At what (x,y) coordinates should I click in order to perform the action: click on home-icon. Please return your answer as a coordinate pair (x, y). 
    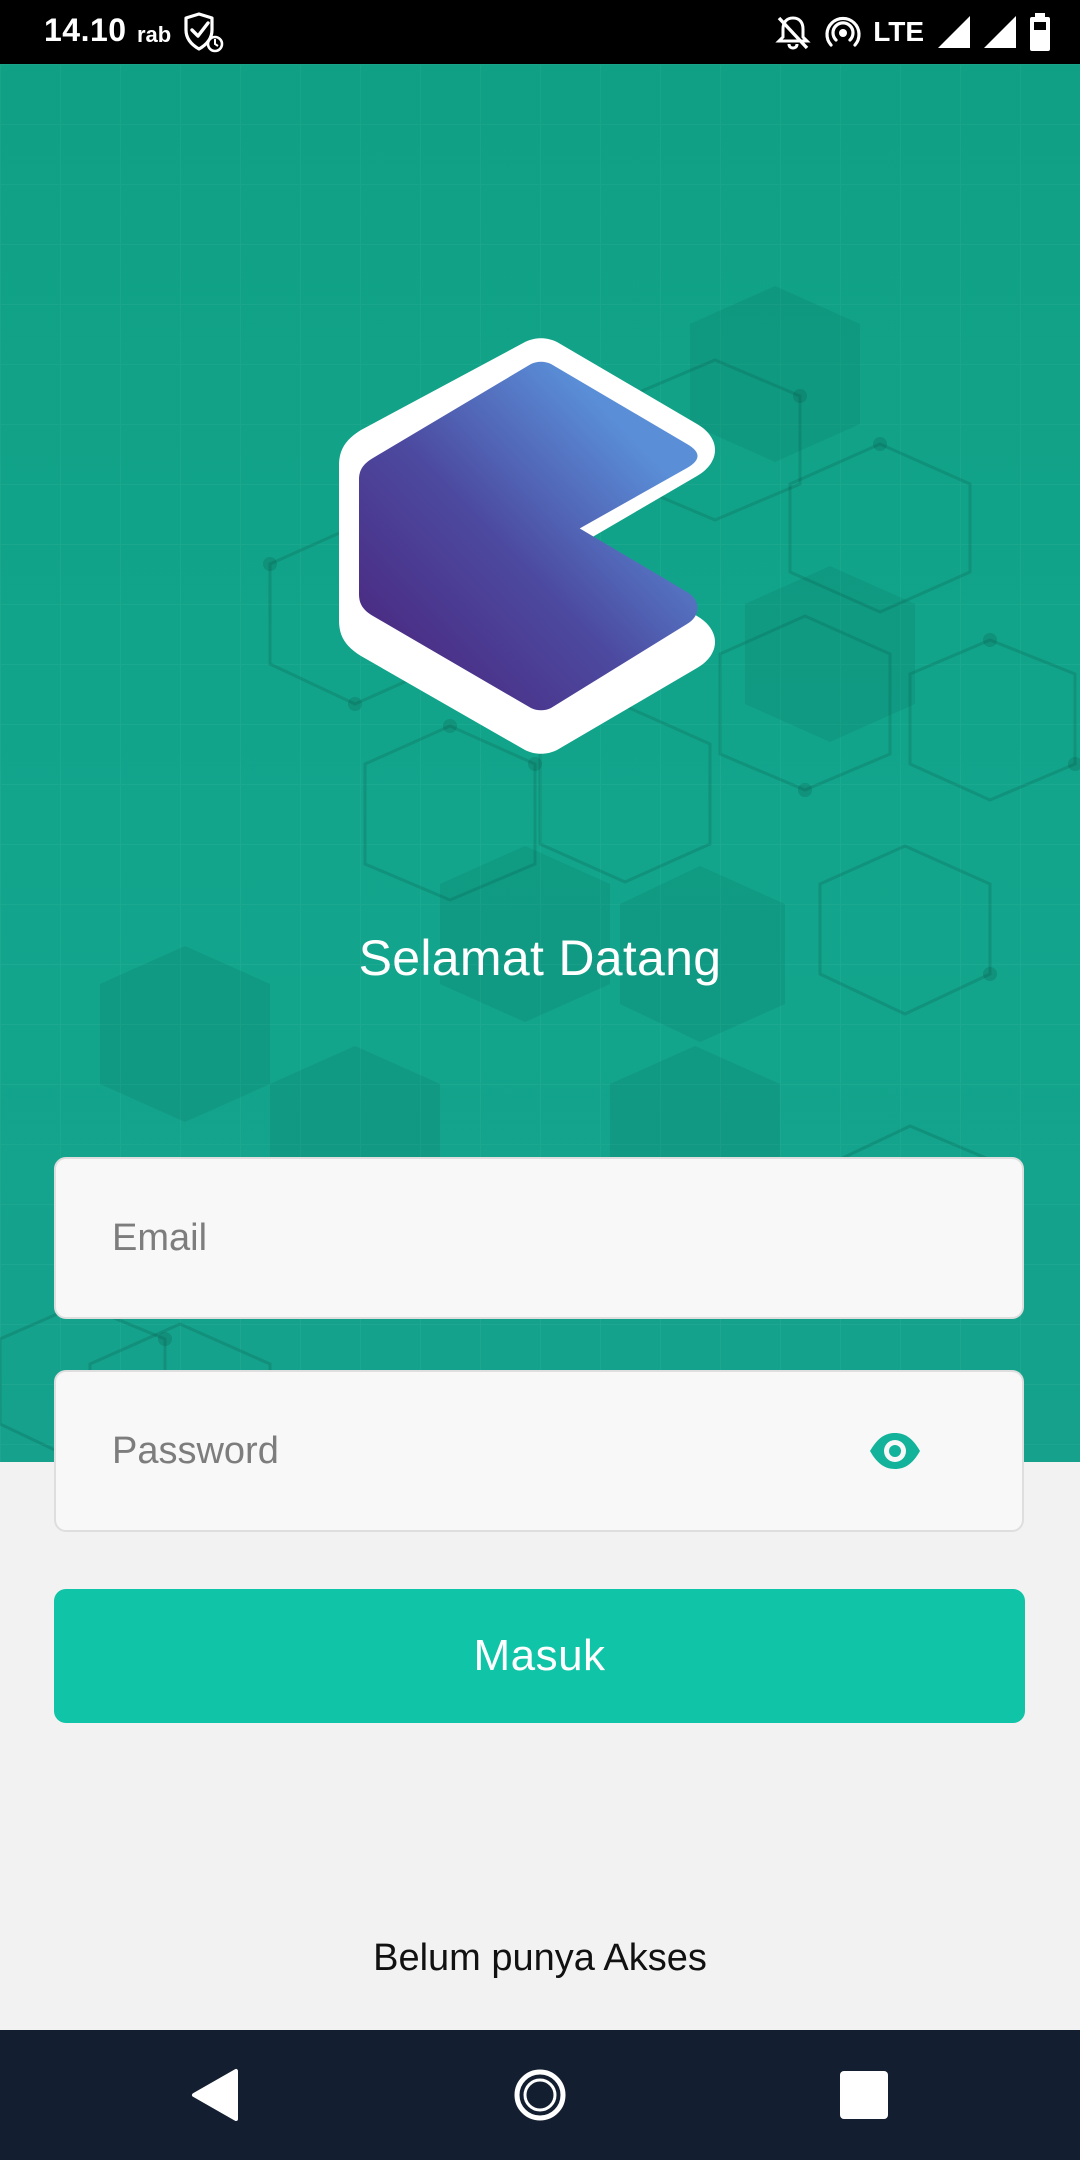
    Looking at the image, I should click on (540, 2095).